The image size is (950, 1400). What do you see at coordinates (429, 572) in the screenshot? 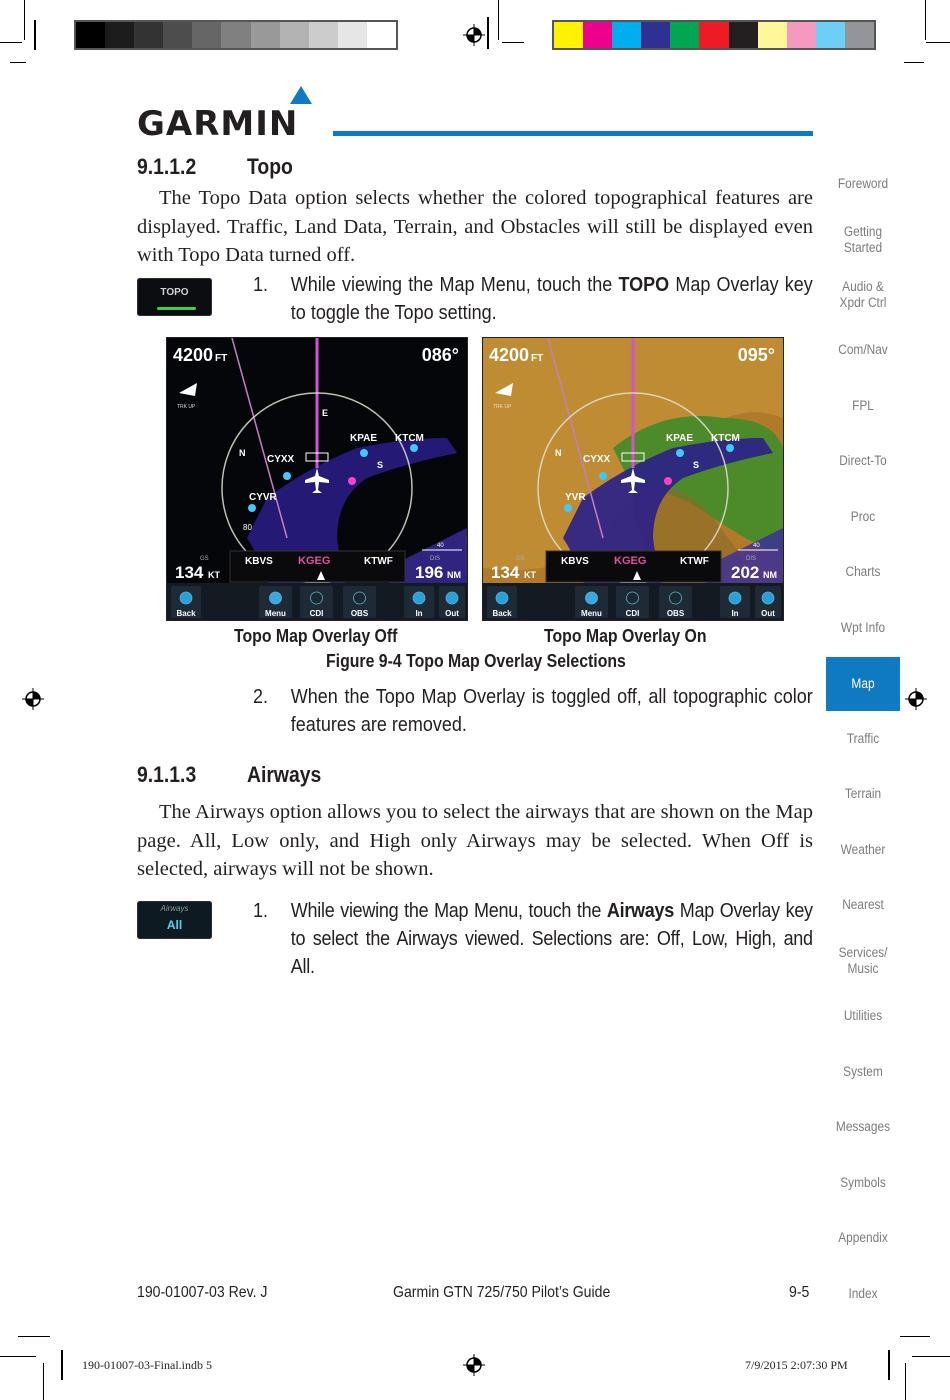
I see `distance-value: 196` at bounding box center [429, 572].